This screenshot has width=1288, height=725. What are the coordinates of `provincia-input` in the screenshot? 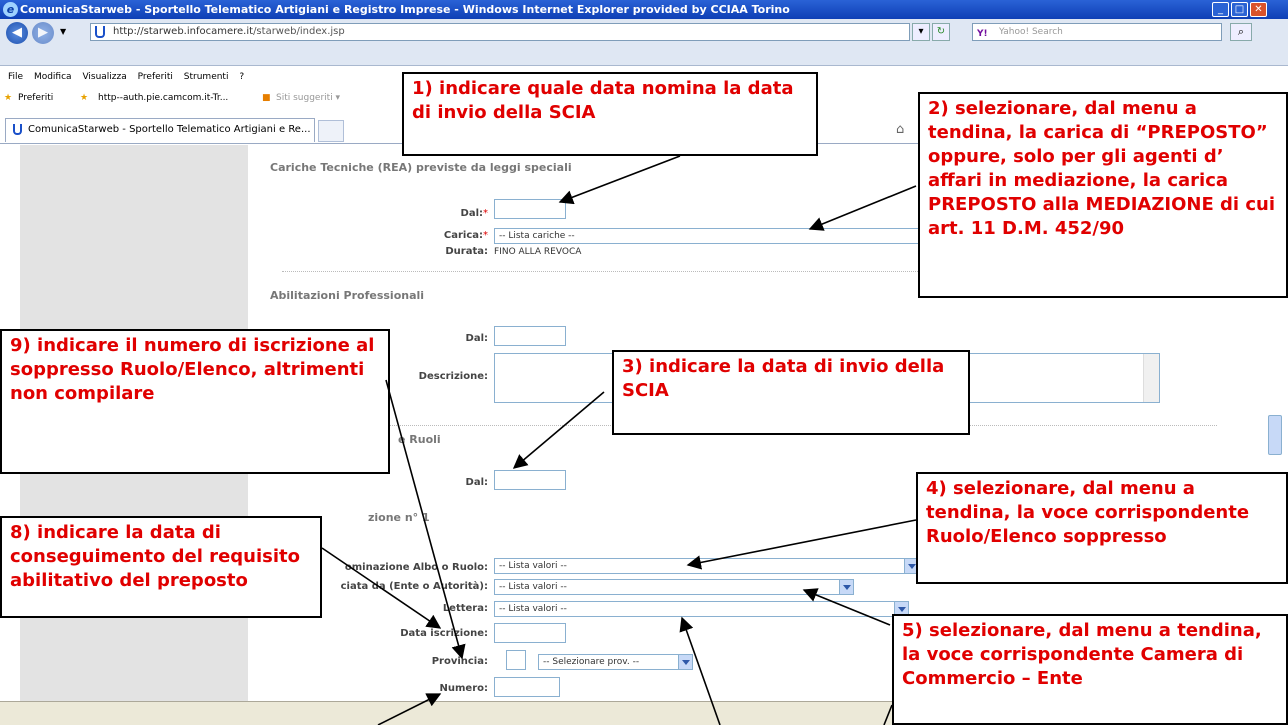 It's located at (516, 660).